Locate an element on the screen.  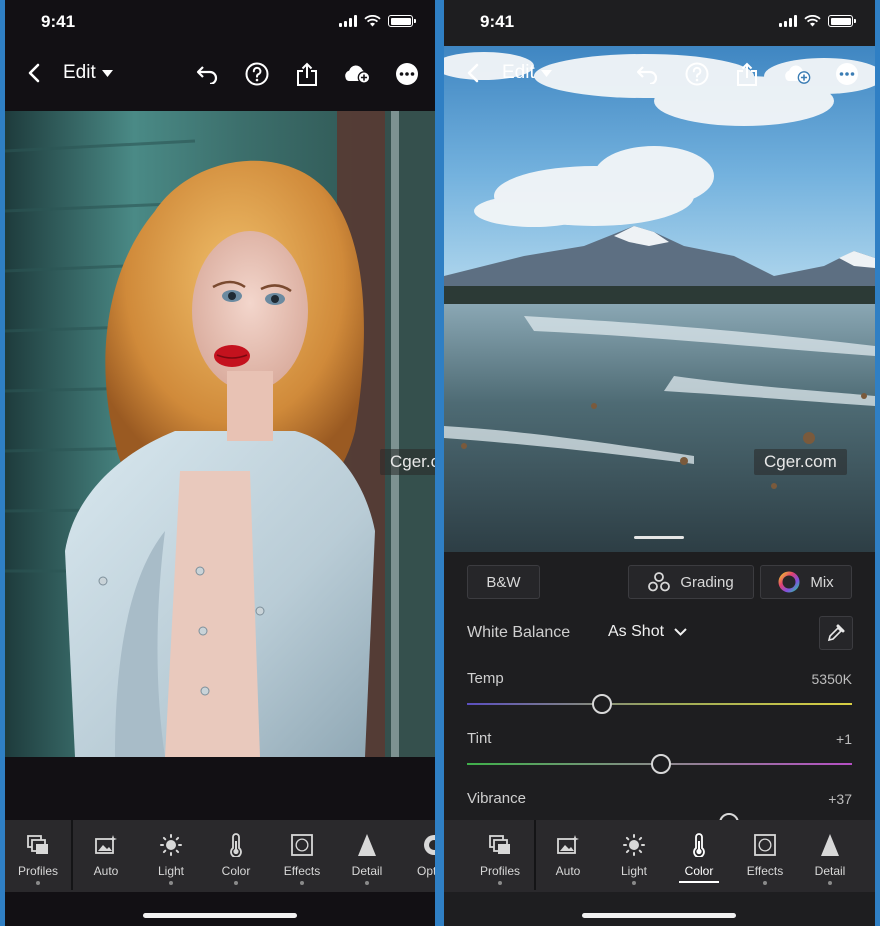
bw-label: B&W is located at coordinates (503, 582).